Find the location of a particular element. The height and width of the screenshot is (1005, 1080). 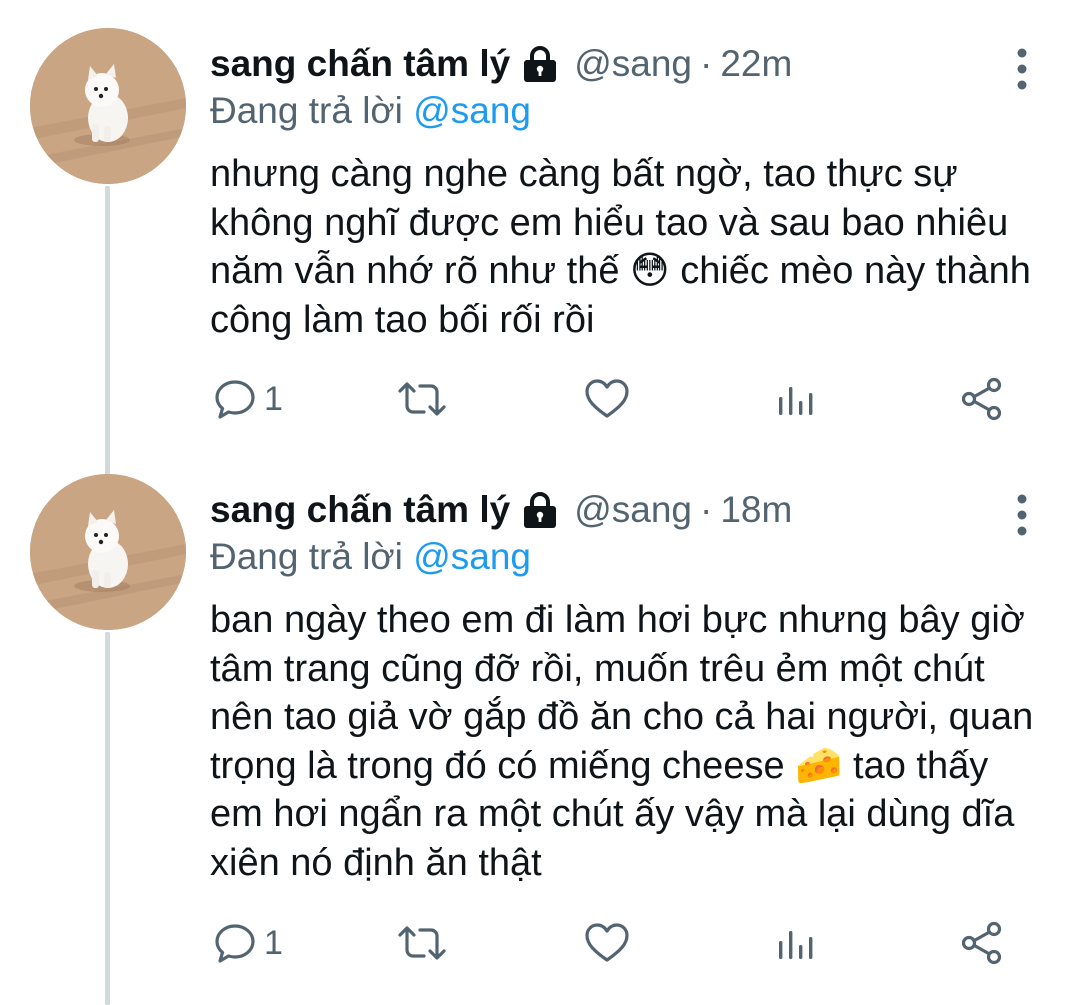

timestamp: 22m is located at coordinates (756, 64).